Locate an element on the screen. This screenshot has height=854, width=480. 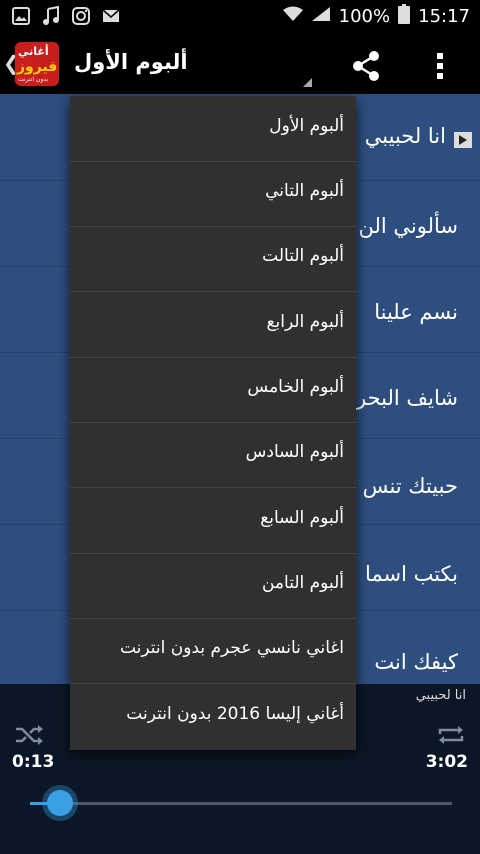
total-time: 3:02 is located at coordinates (446, 762).